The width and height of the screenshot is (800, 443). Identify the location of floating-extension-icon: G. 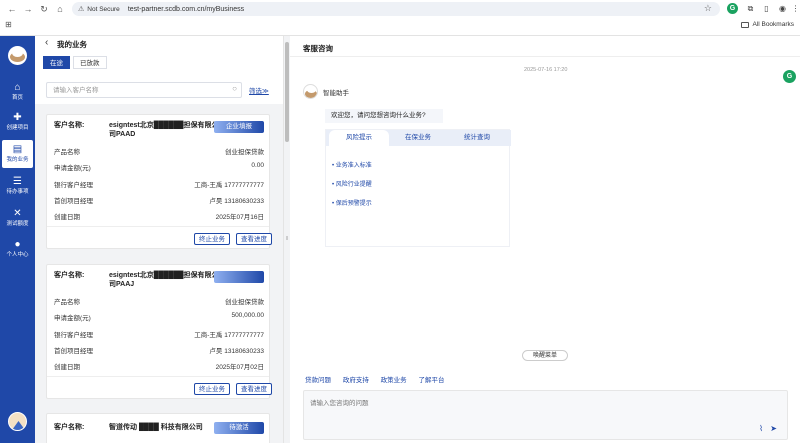
(789, 76).